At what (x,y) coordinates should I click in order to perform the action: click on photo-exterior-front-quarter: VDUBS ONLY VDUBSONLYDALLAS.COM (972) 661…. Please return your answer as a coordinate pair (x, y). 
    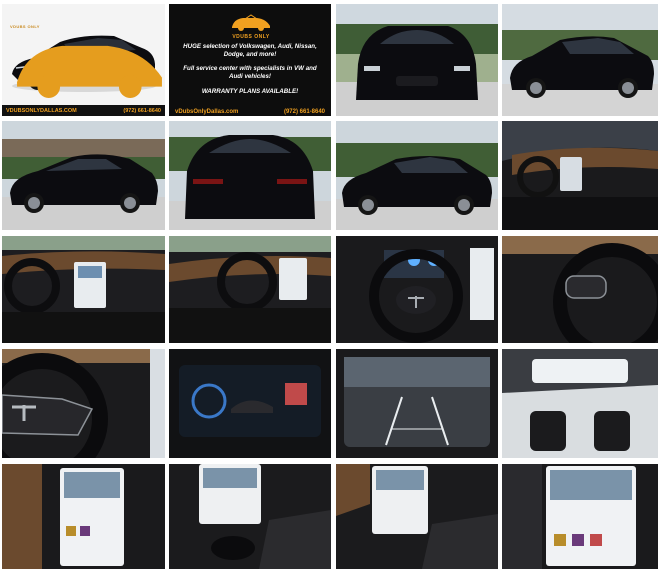
    Looking at the image, I should click on (83, 60).